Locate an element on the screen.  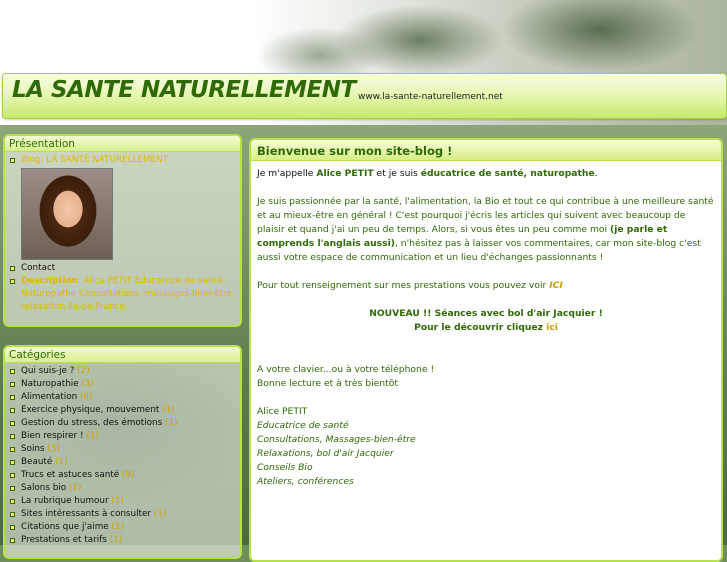
signature-line: Educatrice de santé is located at coordinates (303, 425).